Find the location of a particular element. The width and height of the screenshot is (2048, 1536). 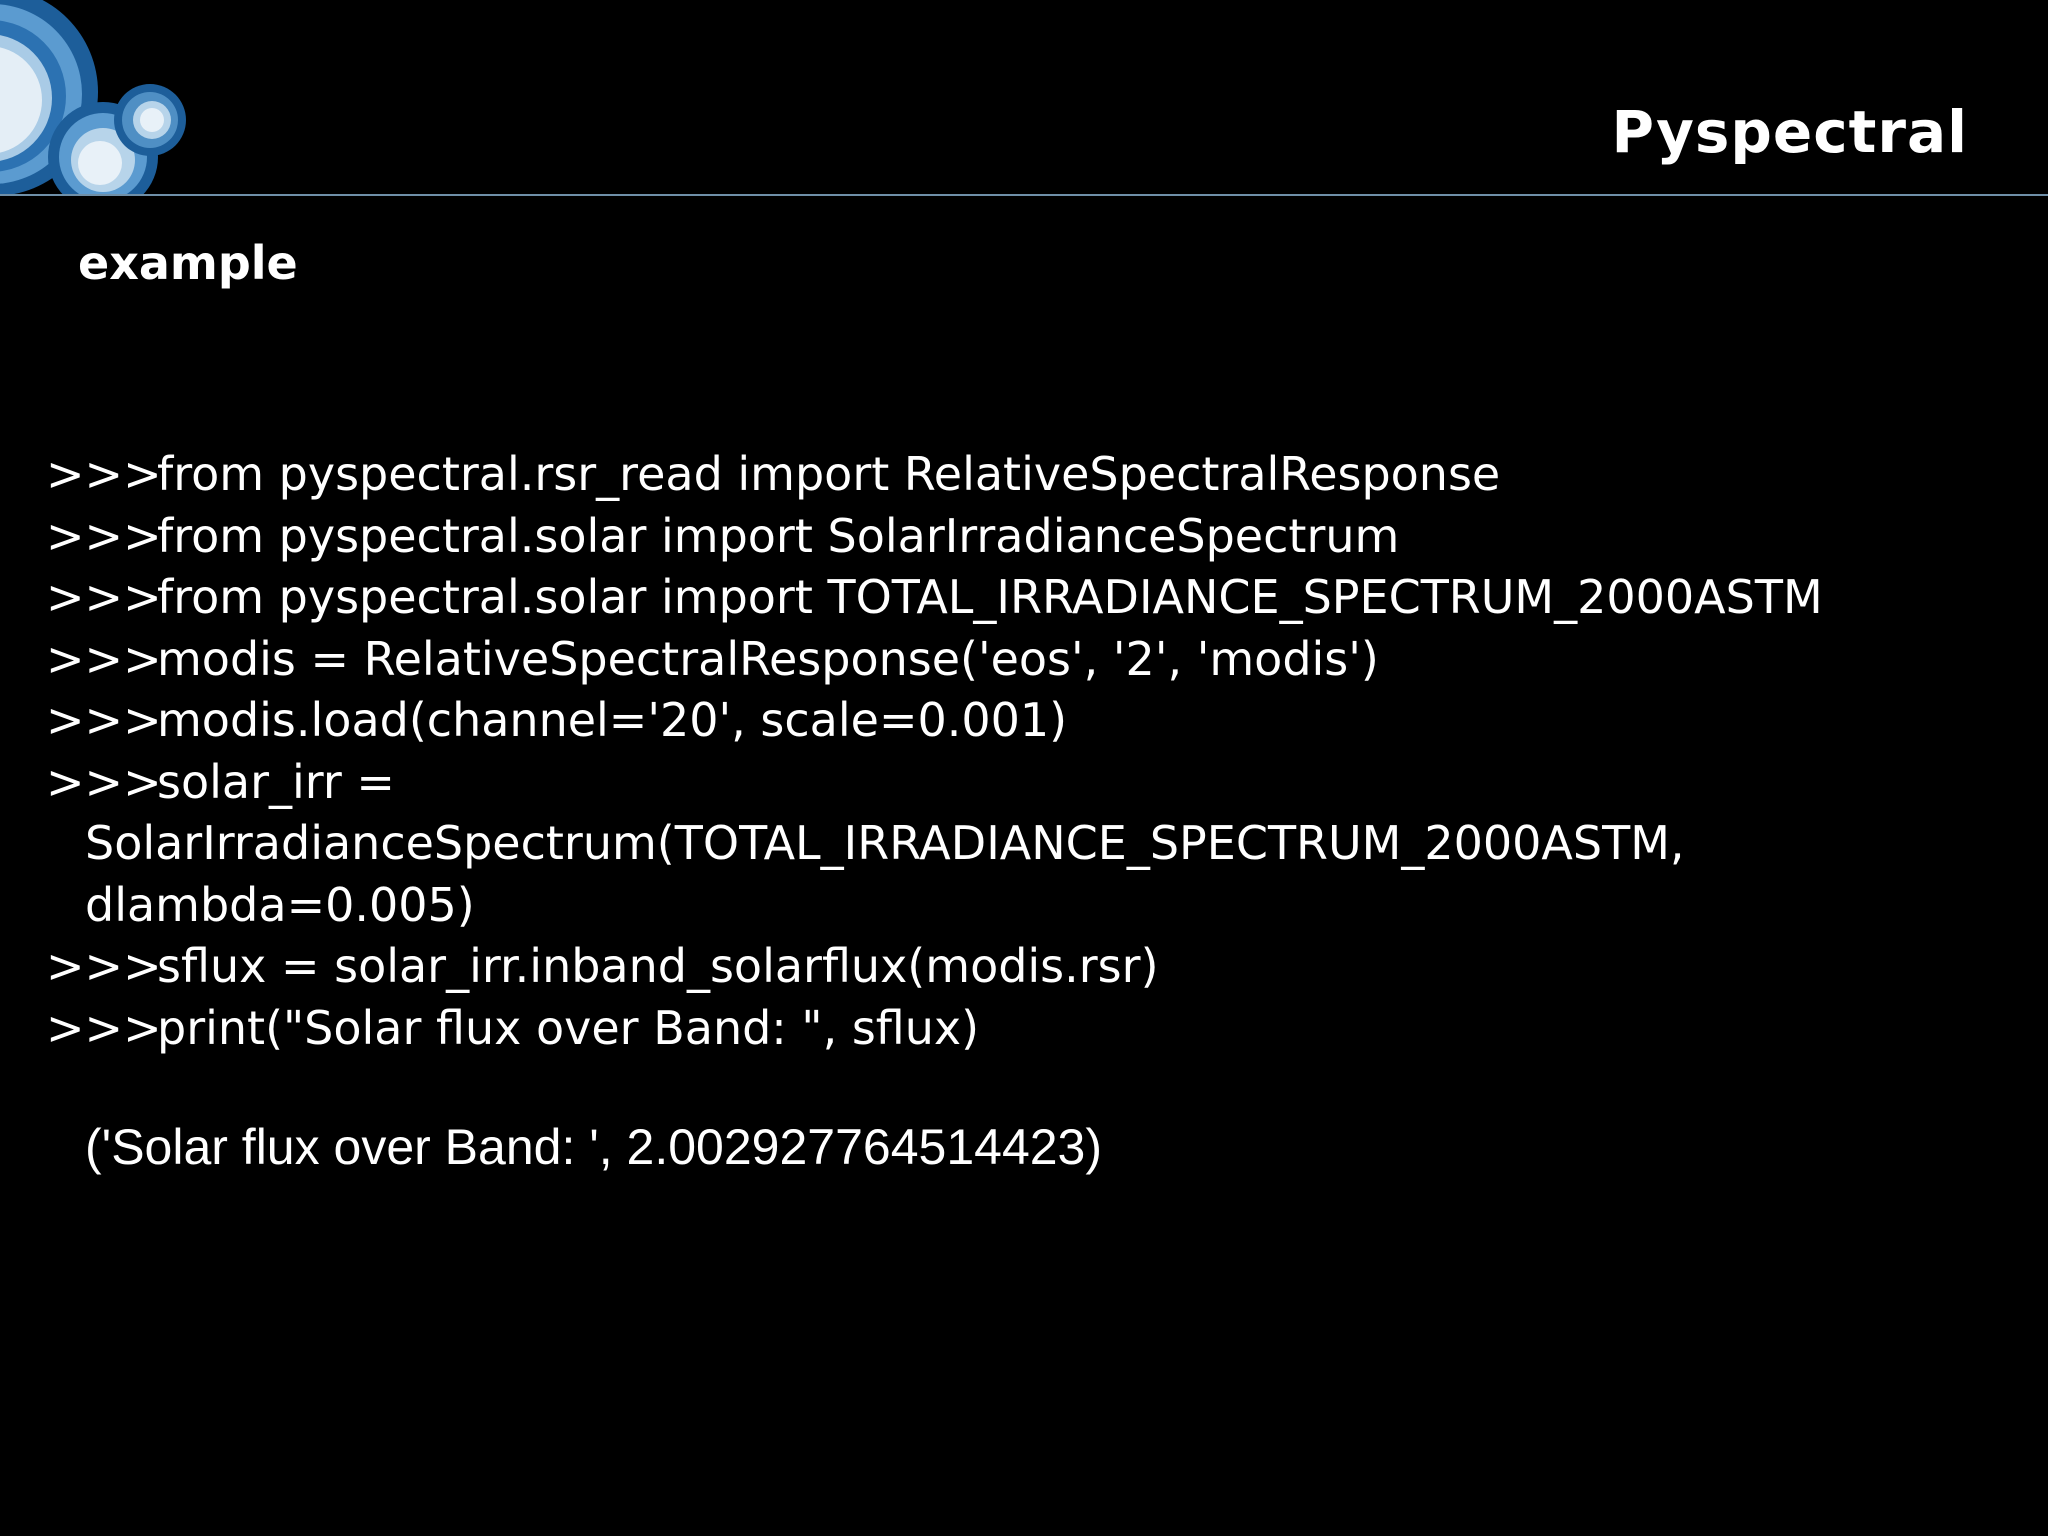

code-text: print("Solar flux over Band: ", sflux) is located at coordinates (568, 1027).